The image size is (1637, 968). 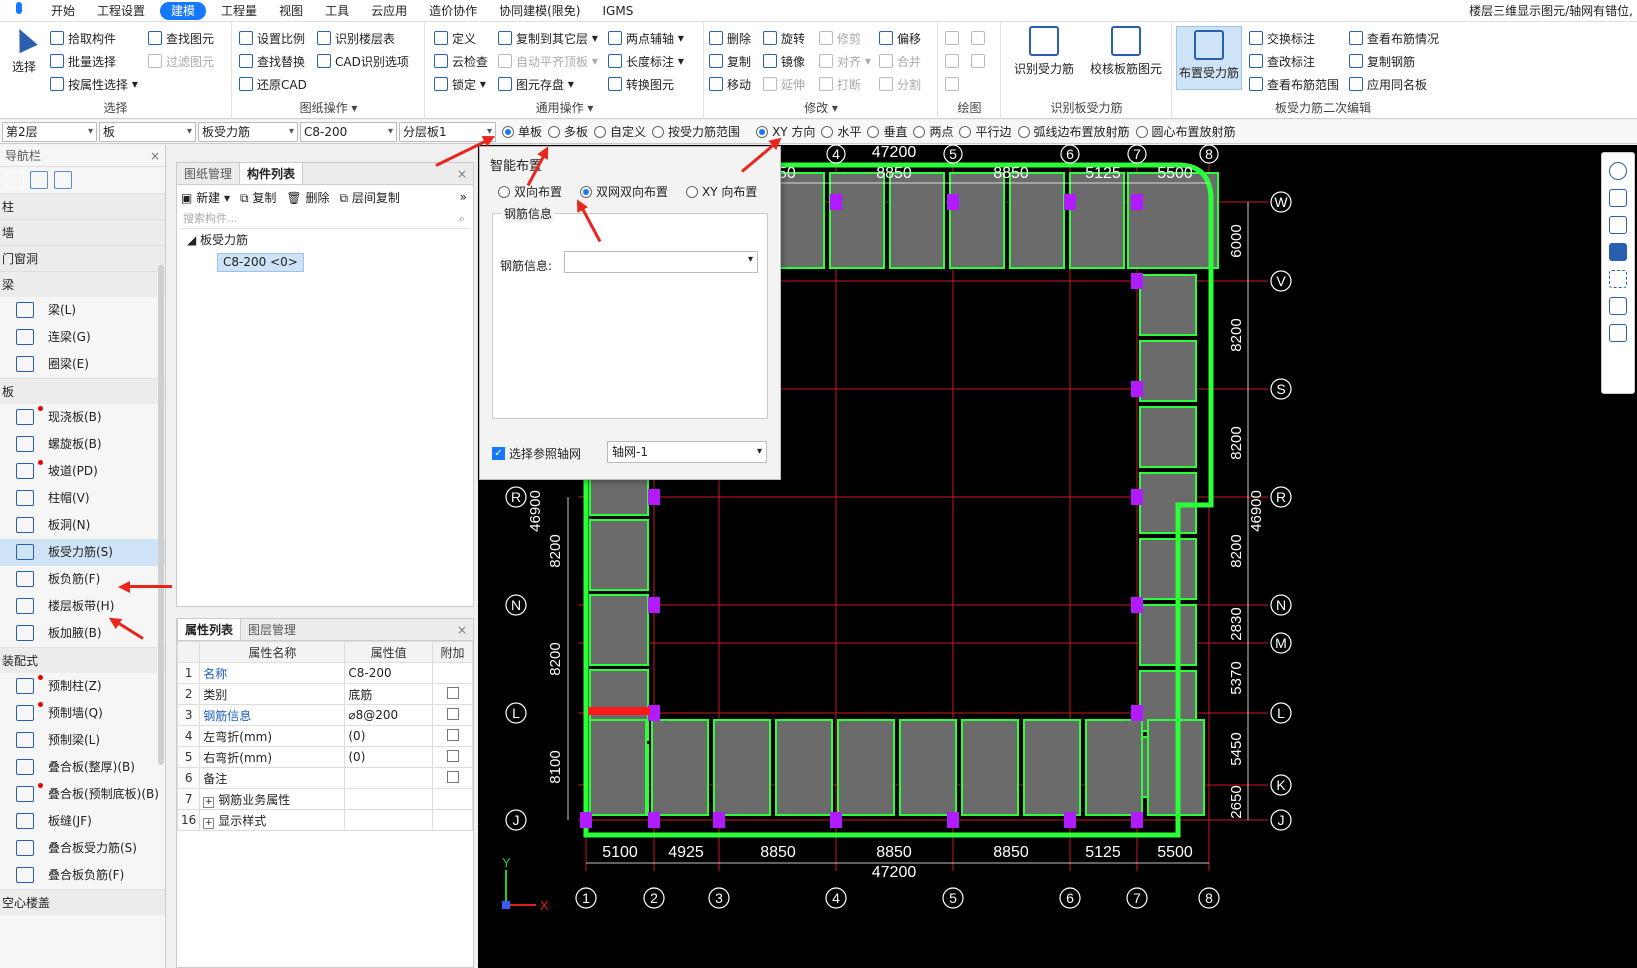 What do you see at coordinates (620, 131) in the screenshot?
I see `range-option-2: 自定义` at bounding box center [620, 131].